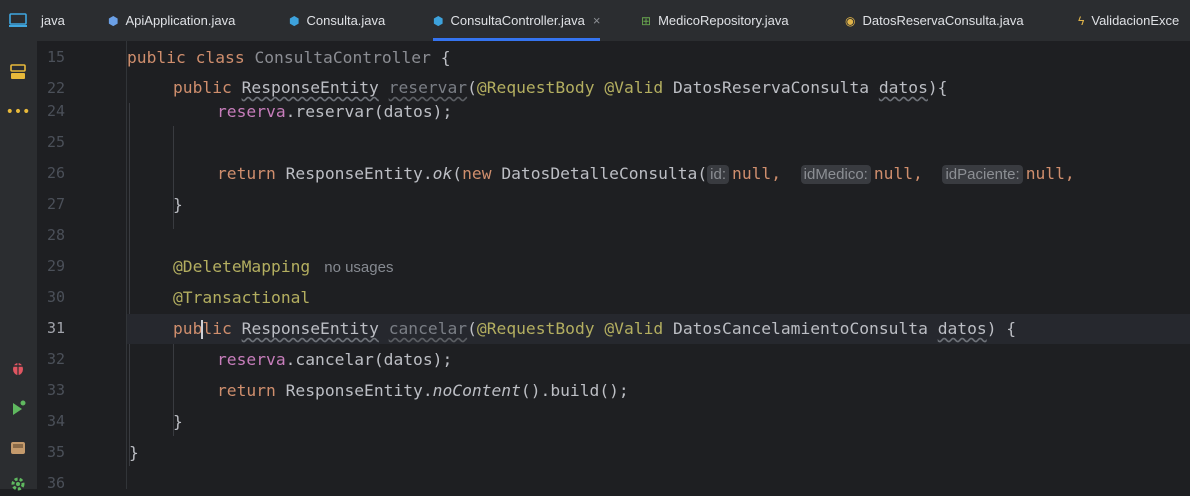 The image size is (1190, 496). I want to click on code-line-24: reserva.reservar(datos);, so click(658, 112).